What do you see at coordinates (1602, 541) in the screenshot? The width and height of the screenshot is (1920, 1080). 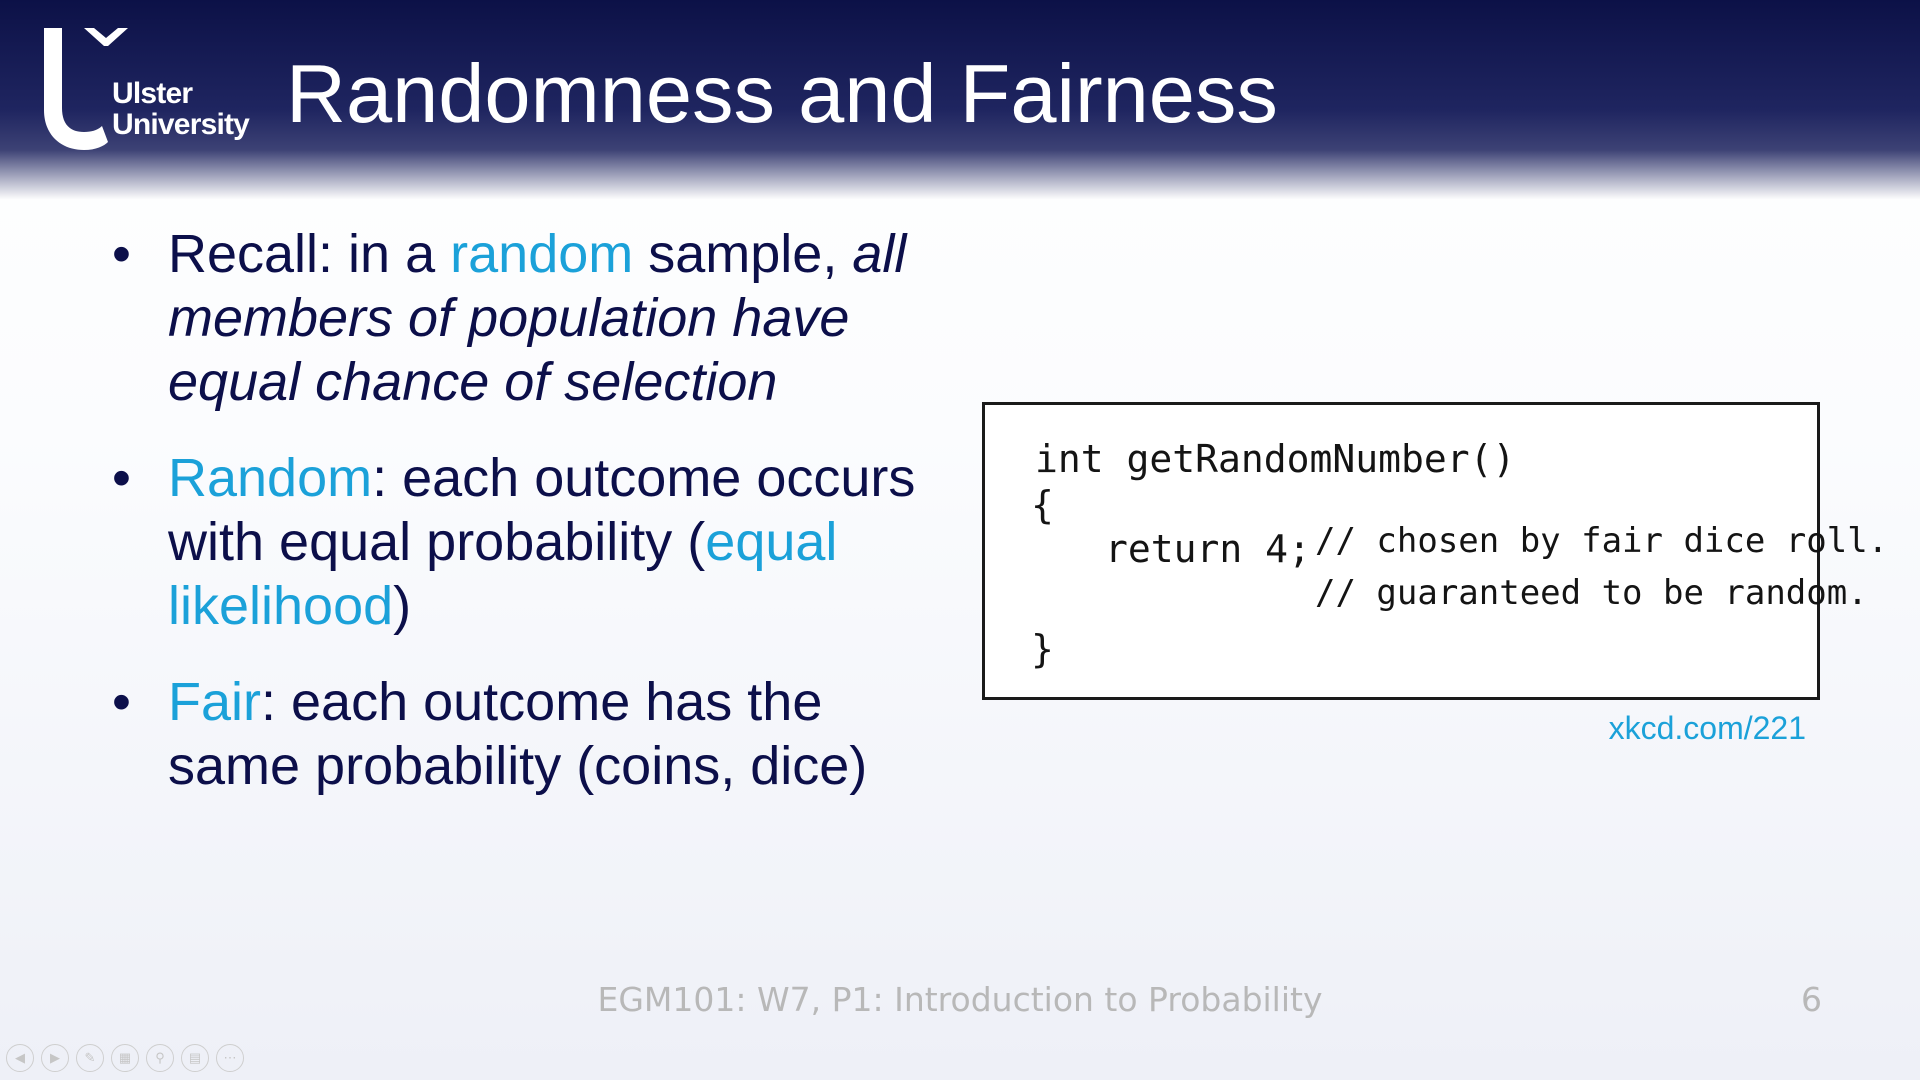 I see `comic-comment-1: // chosen by fair dice roll.` at bounding box center [1602, 541].